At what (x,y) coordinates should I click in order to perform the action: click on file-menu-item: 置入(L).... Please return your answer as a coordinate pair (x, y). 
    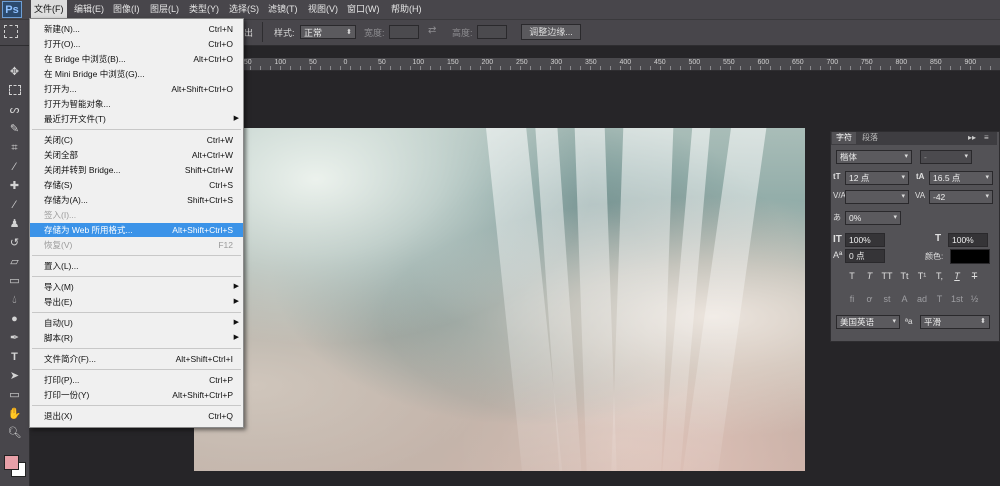
    Looking at the image, I should click on (136, 266).